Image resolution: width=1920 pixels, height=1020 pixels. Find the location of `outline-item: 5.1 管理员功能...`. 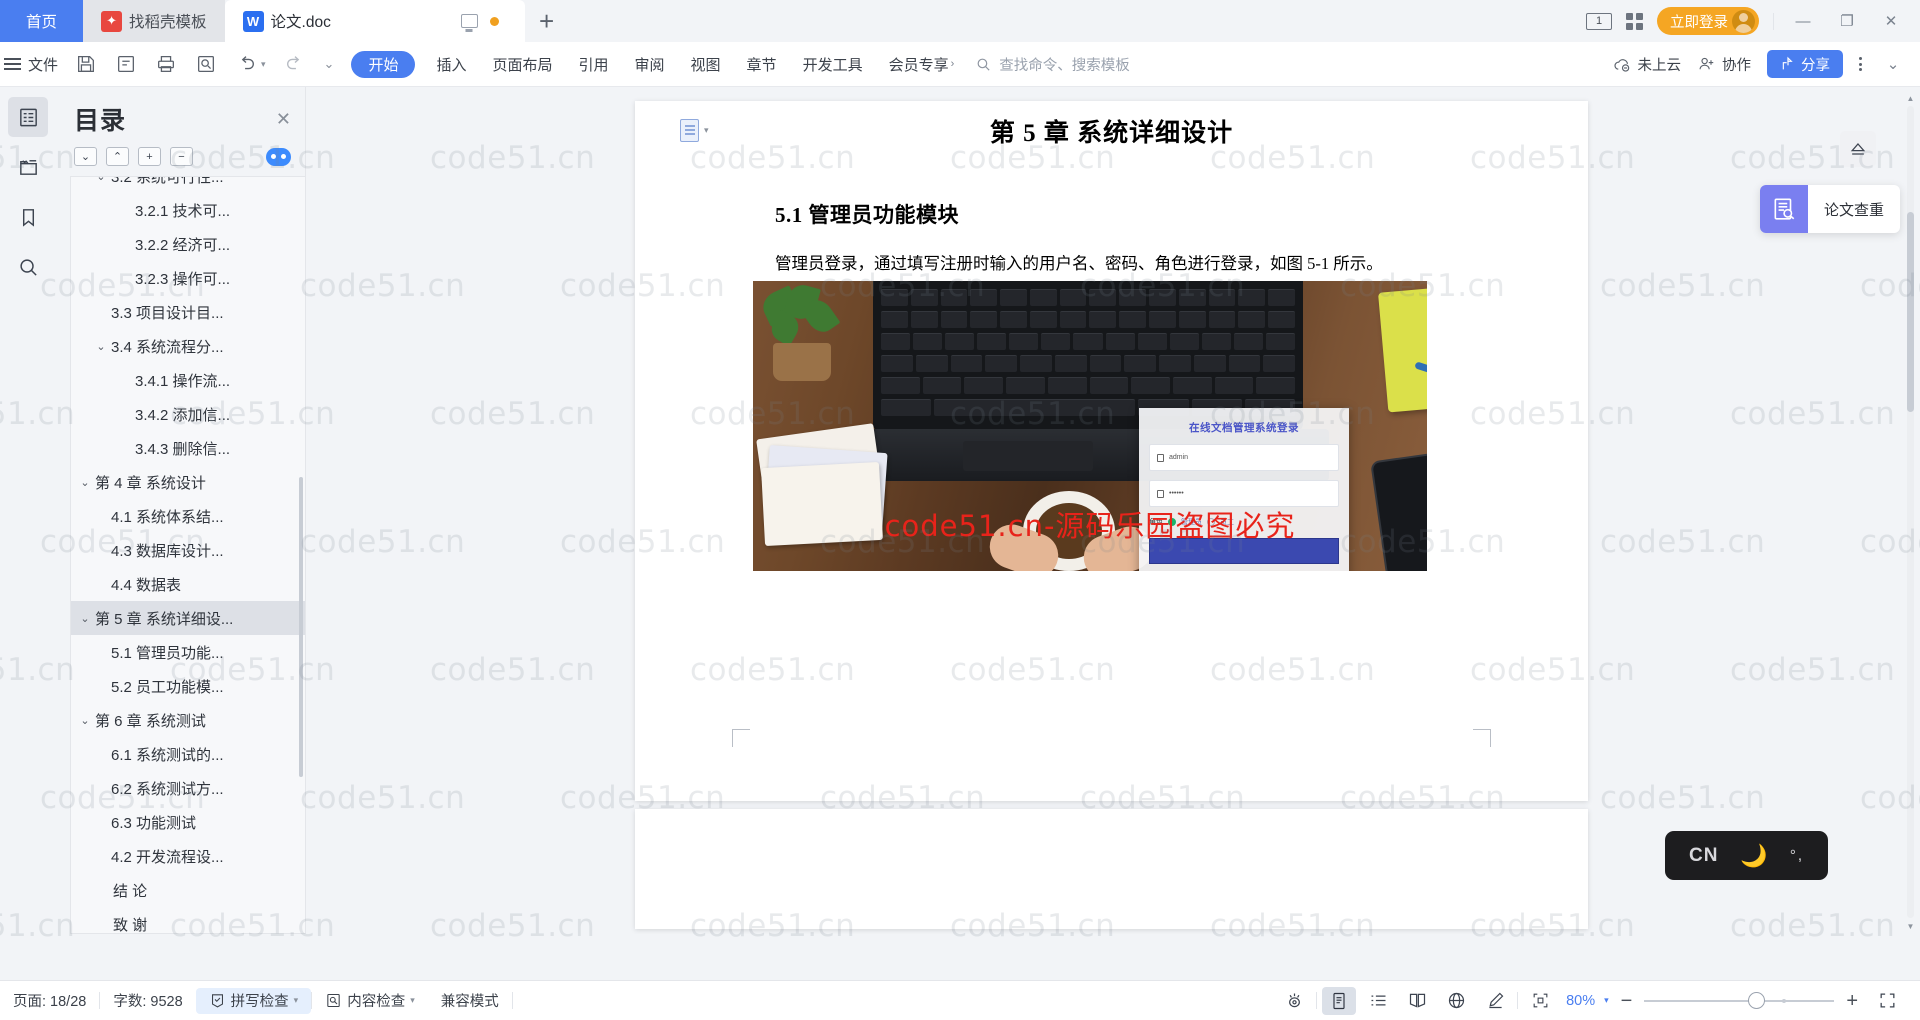

outline-item: 5.1 管理员功能... is located at coordinates (188, 652).